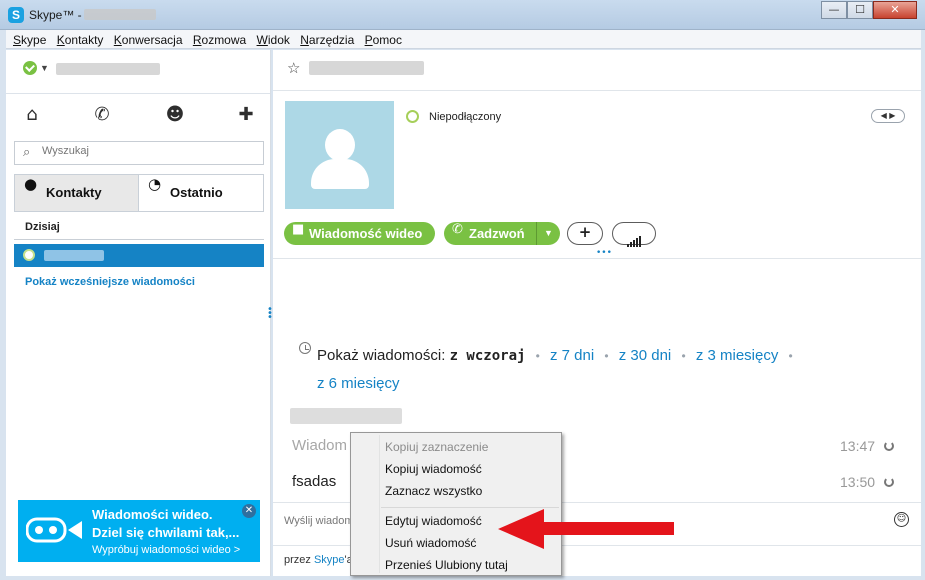 This screenshot has width=925, height=580. I want to click on sidebar-toolbar: ⌂ ✆ ☻ ✚, so click(138, 117).